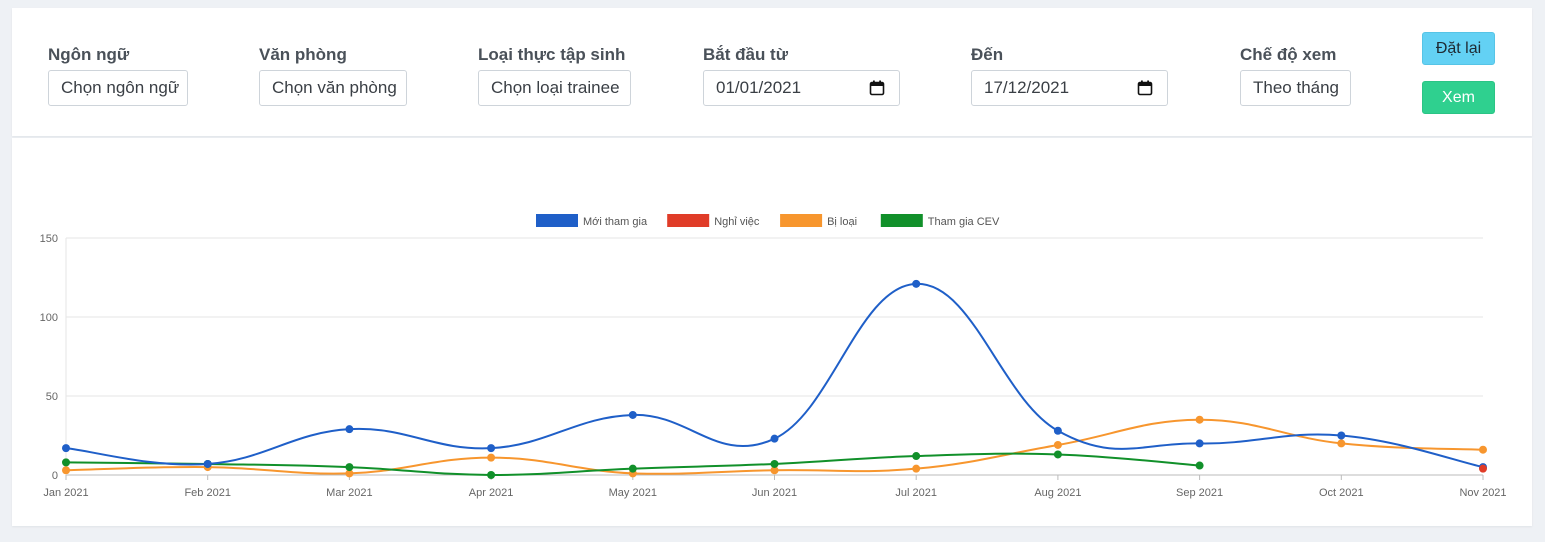 Image resolution: width=1545 pixels, height=542 pixels. Describe the element at coordinates (737, 222) in the screenshot. I see `legend-label: Nghỉ việc` at that location.